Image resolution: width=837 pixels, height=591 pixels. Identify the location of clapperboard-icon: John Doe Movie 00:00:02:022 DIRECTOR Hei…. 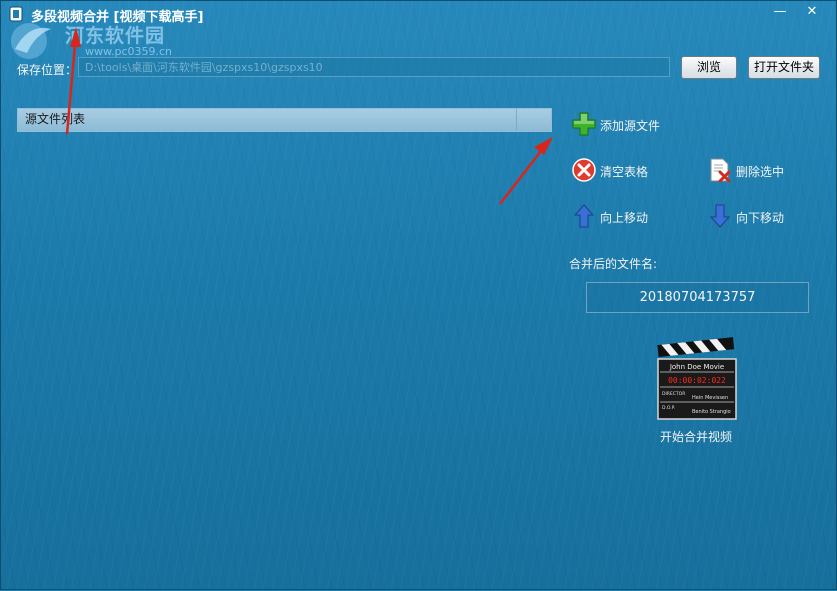
(697, 379).